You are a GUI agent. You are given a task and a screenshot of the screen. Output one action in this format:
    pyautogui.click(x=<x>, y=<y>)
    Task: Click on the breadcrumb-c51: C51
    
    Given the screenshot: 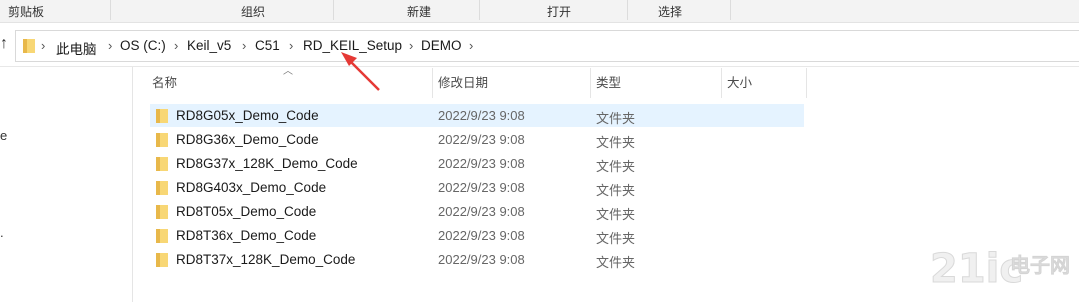 What is the action you would take?
    pyautogui.click(x=267, y=45)
    